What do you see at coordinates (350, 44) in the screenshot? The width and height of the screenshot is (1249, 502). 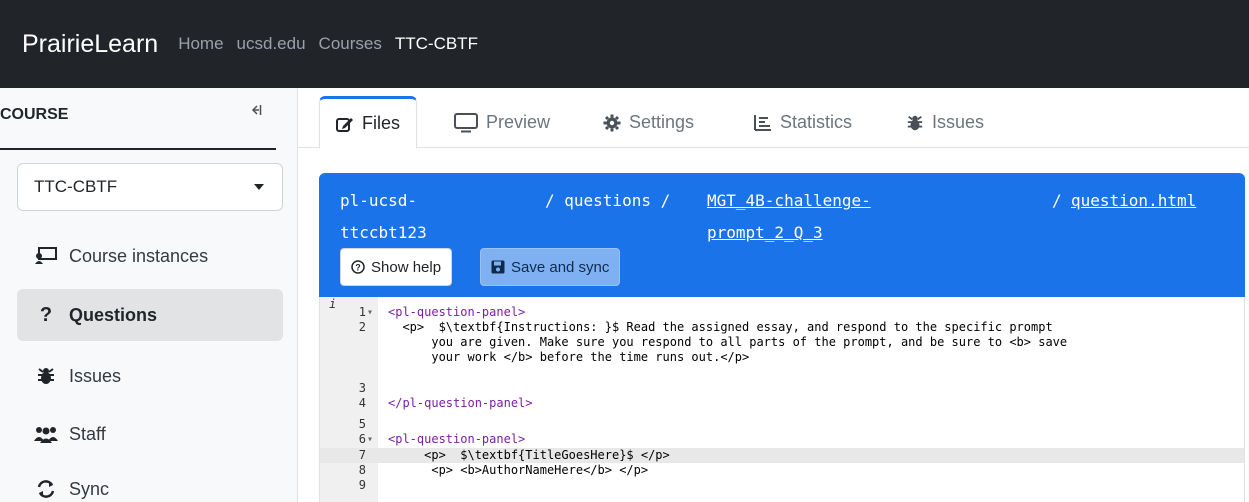 I see `nav-link-courses: Courses` at bounding box center [350, 44].